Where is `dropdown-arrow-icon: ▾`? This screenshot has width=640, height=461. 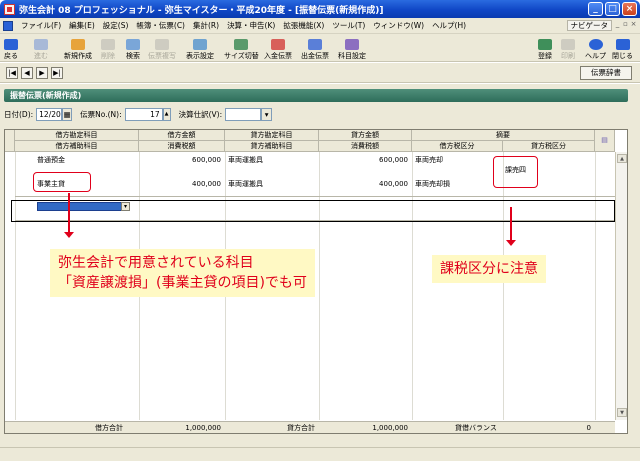
dropdown-arrow-icon: ▾ is located at coordinates (125, 206).